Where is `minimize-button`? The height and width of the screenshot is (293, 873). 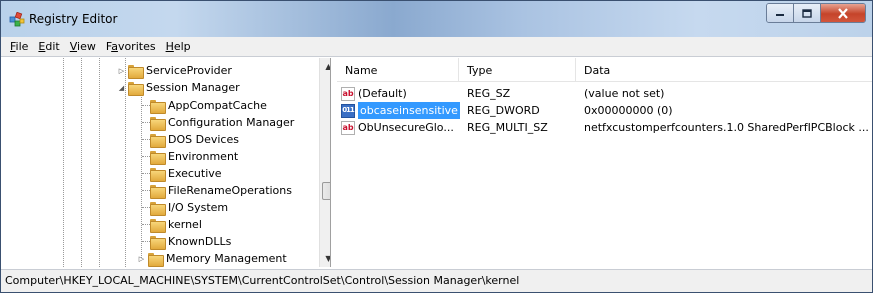
minimize-button is located at coordinates (780, 13).